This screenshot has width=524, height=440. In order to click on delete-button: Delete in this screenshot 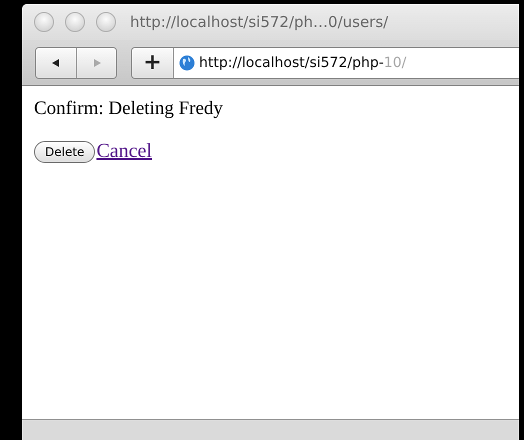, I will do `click(65, 152)`.